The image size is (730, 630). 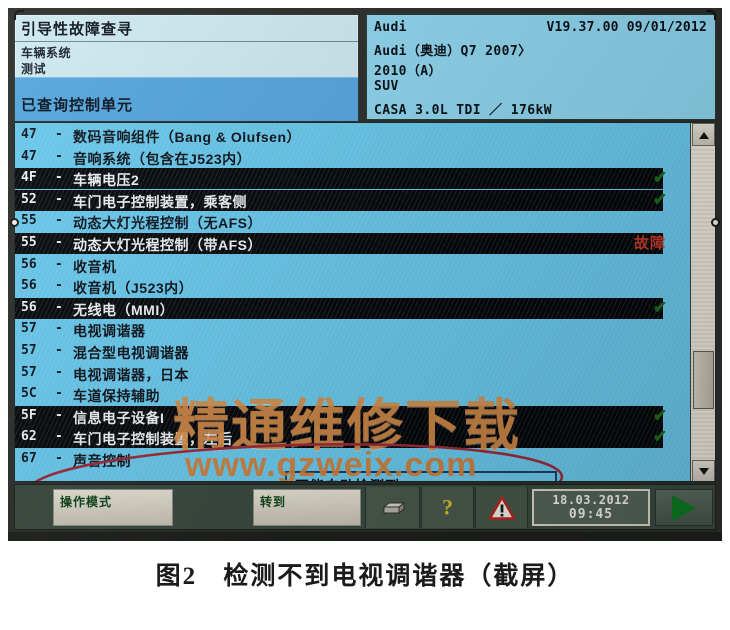 I want to click on control-unit-row: 56 - 无线电（MMI）, so click(x=339, y=308).